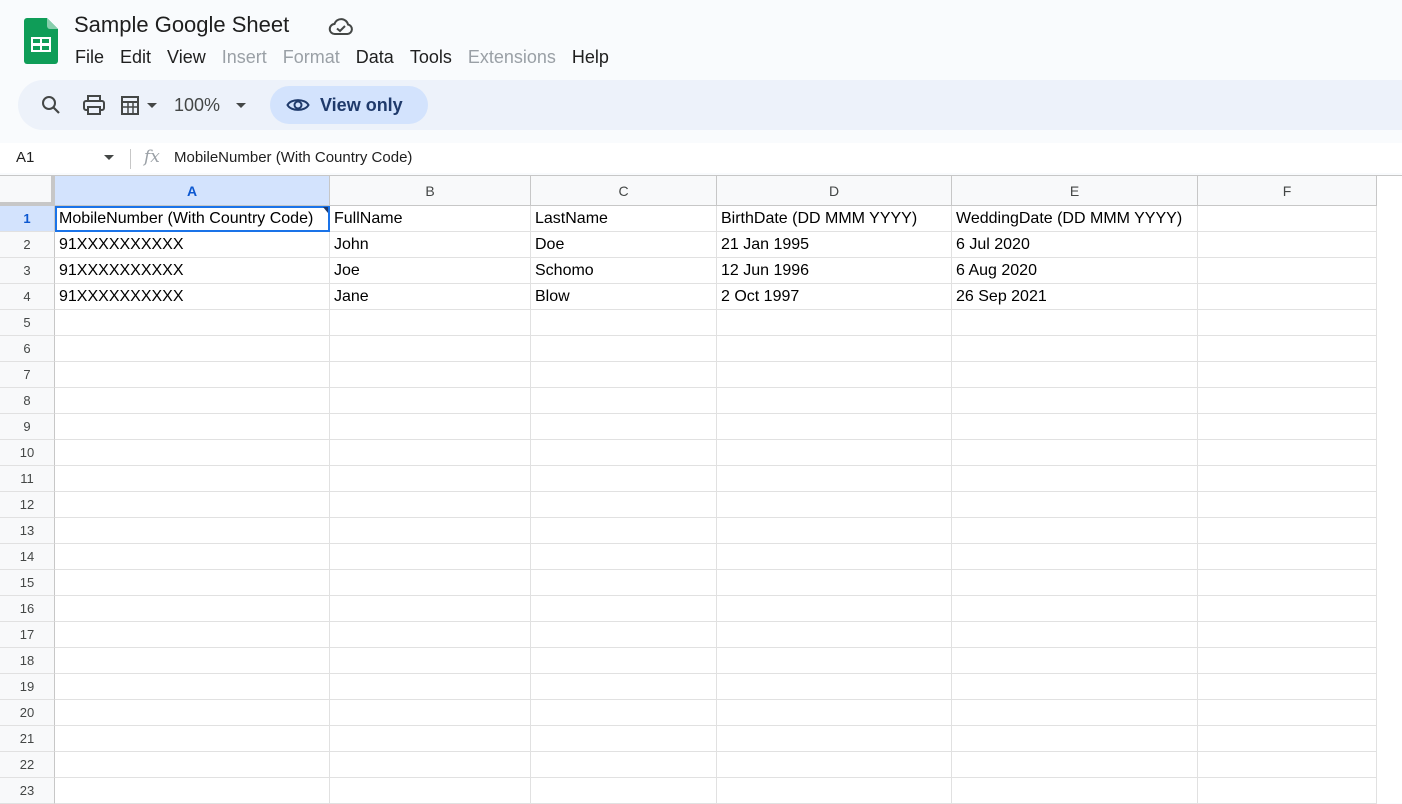 This screenshot has width=1402, height=804. Describe the element at coordinates (624, 505) in the screenshot. I see `cell-c12` at that location.